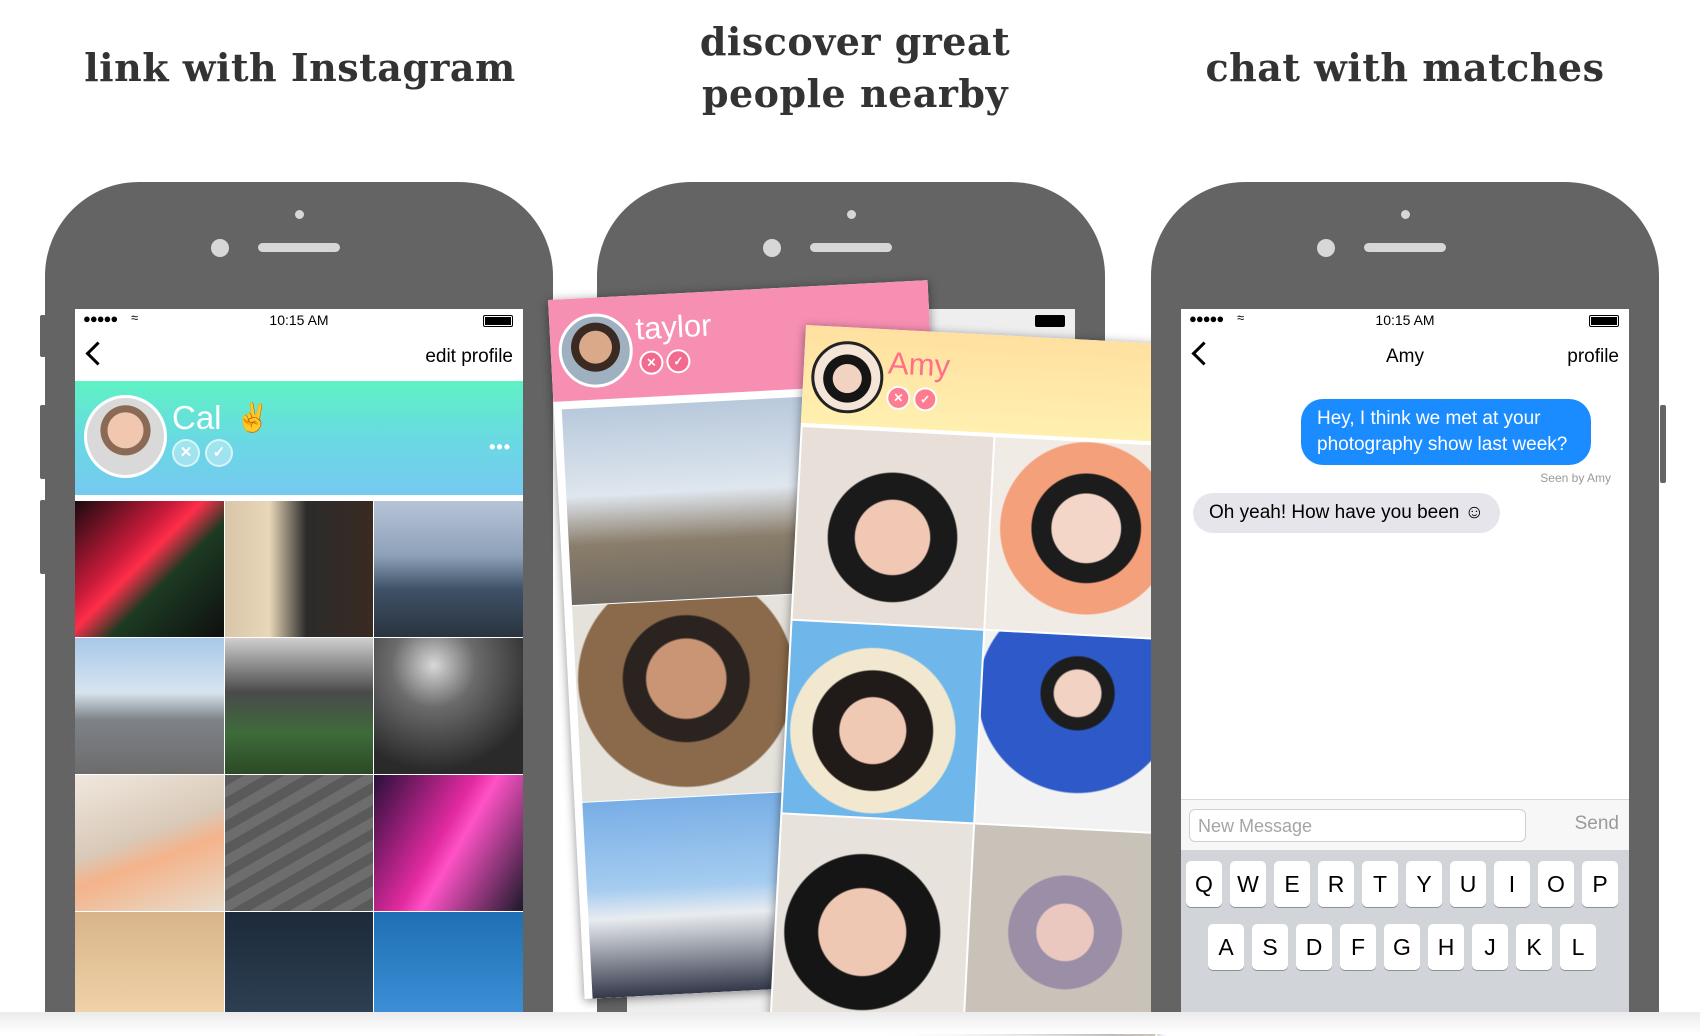 This screenshot has width=1700, height=1036. I want to click on key-d: D, so click(1314, 947).